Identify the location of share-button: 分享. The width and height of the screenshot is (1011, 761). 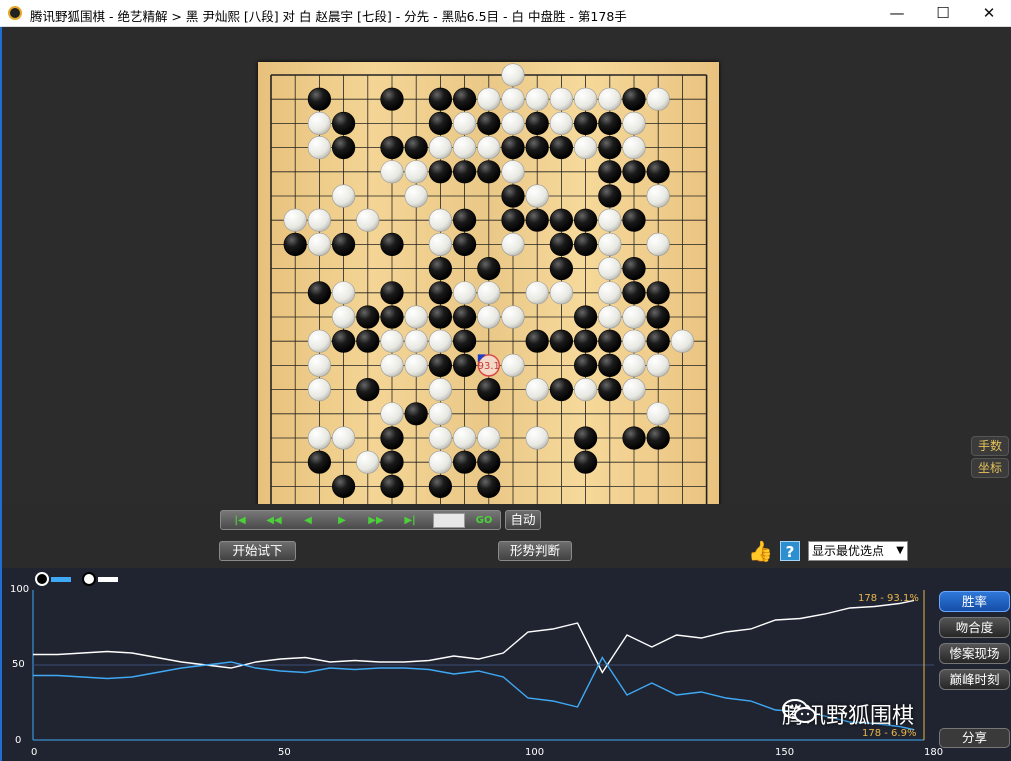
(974, 738).